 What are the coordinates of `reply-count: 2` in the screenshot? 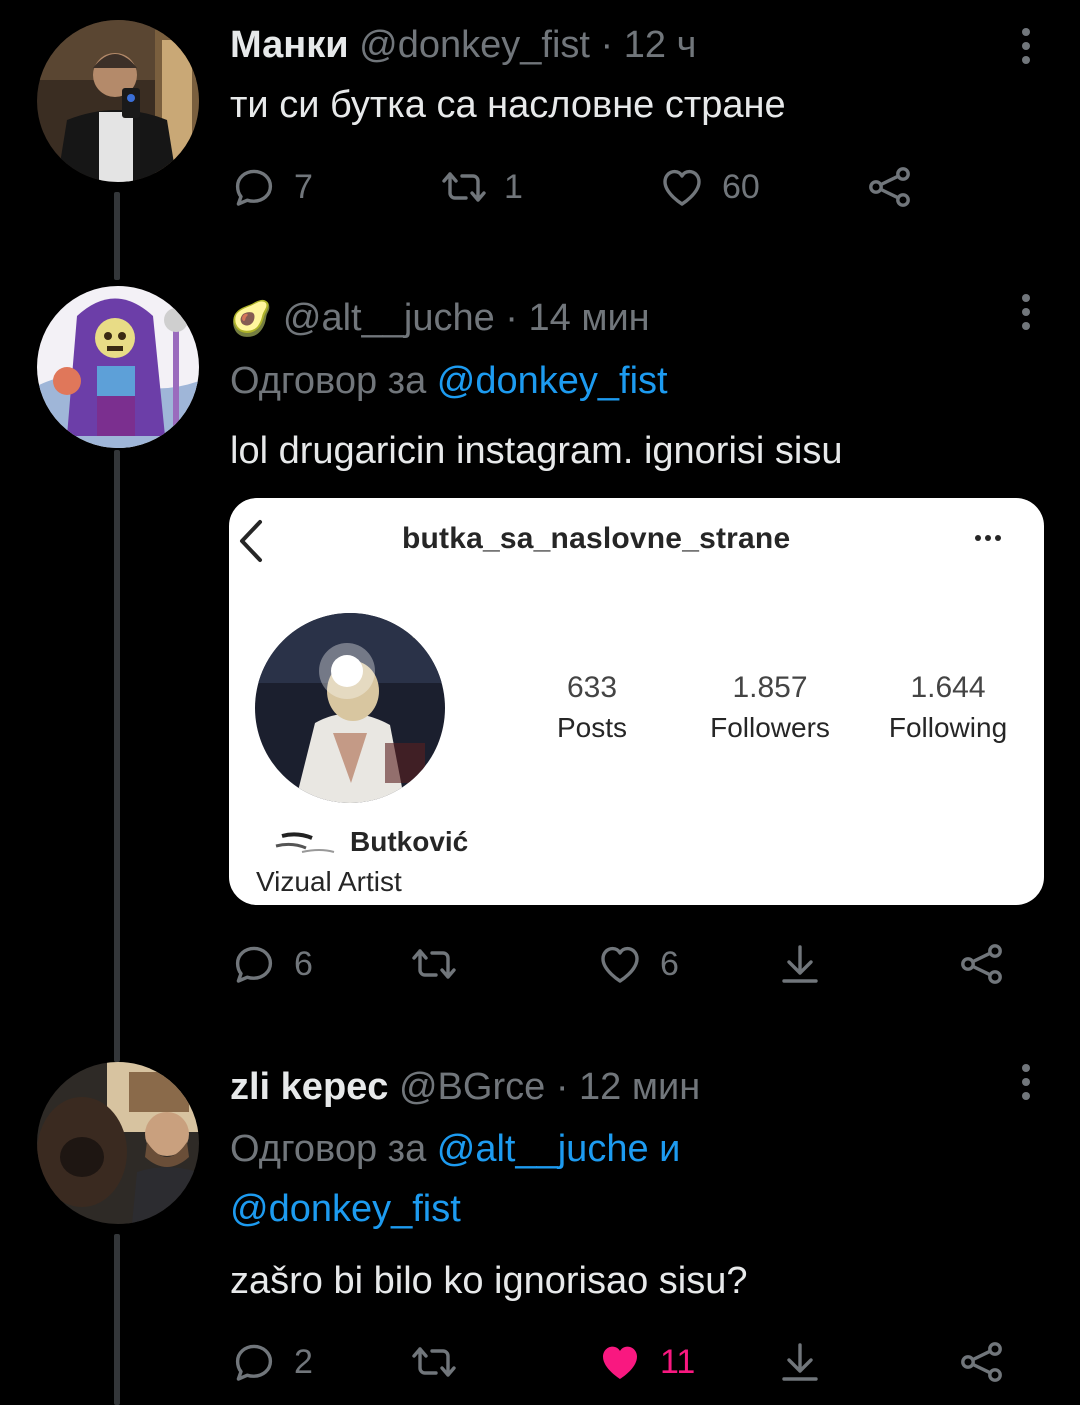 It's located at (303, 1361).